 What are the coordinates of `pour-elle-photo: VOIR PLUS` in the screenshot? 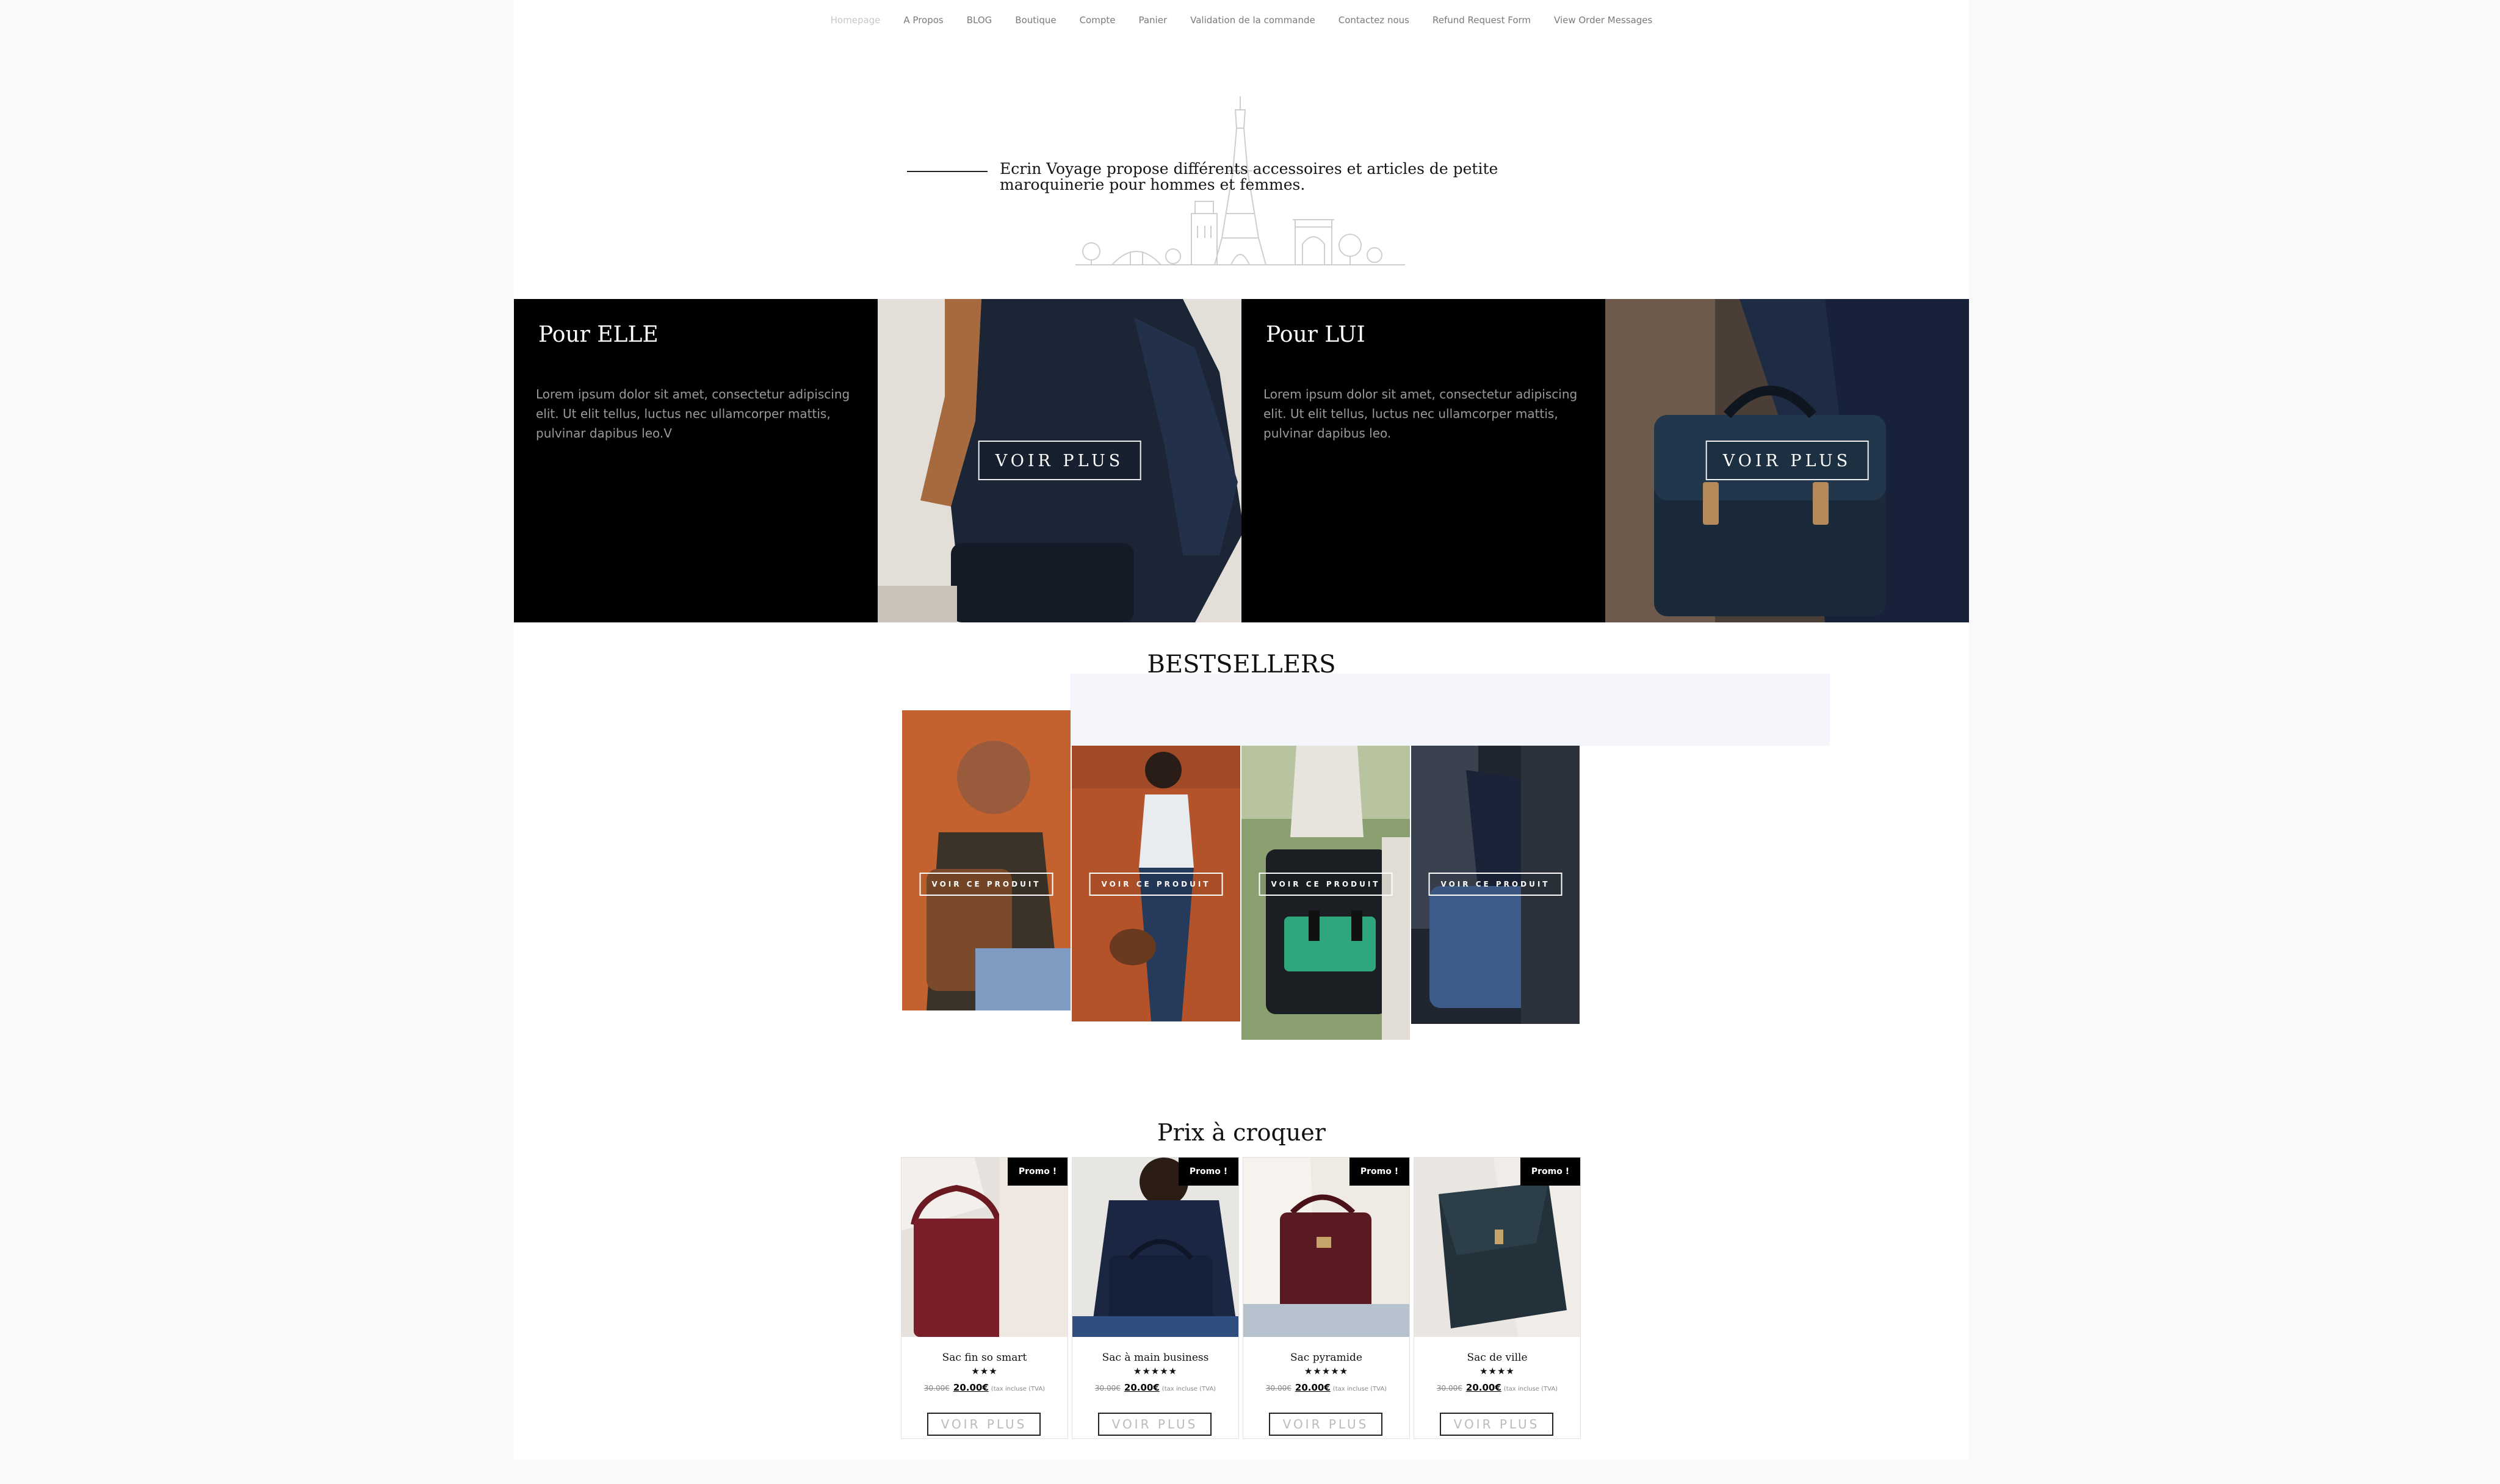 It's located at (1059, 460).